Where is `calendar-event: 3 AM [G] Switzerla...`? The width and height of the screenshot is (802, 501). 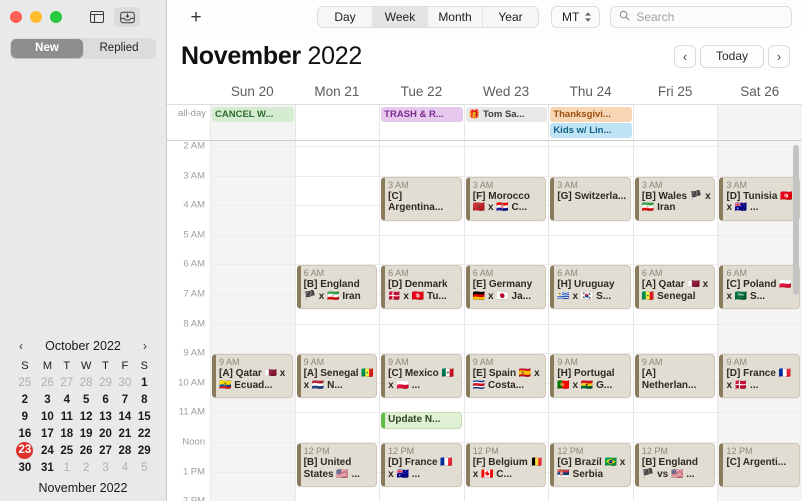 calendar-event: 3 AM [G] Switzerla... is located at coordinates (590, 198).